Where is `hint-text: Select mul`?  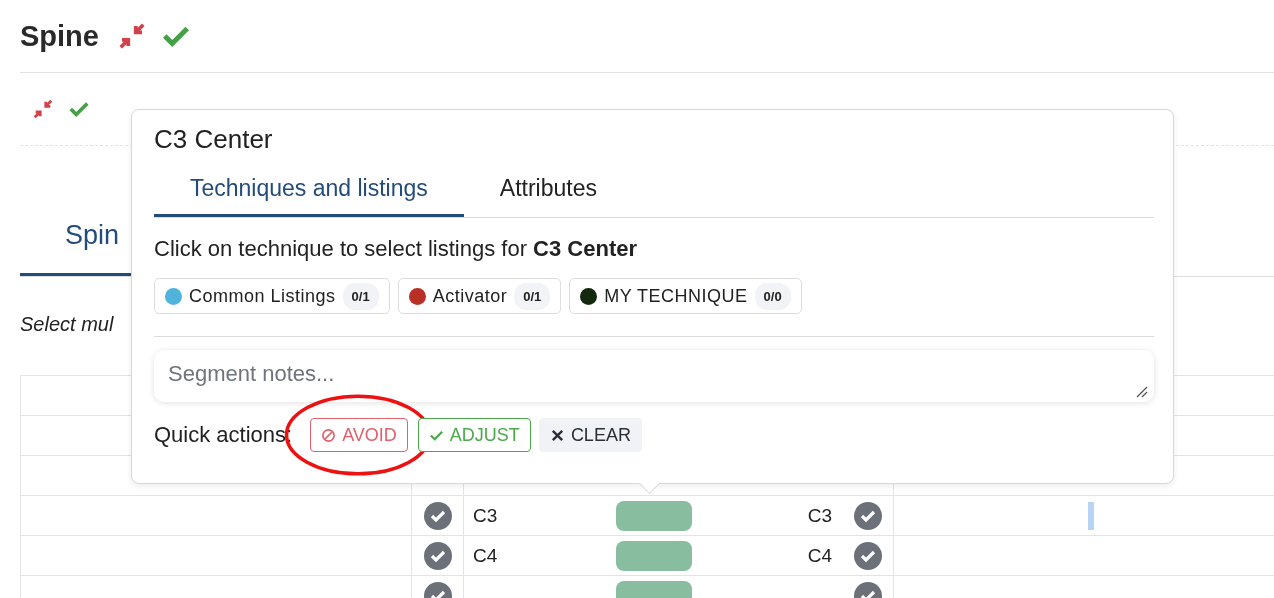 hint-text: Select mul is located at coordinates (67, 325).